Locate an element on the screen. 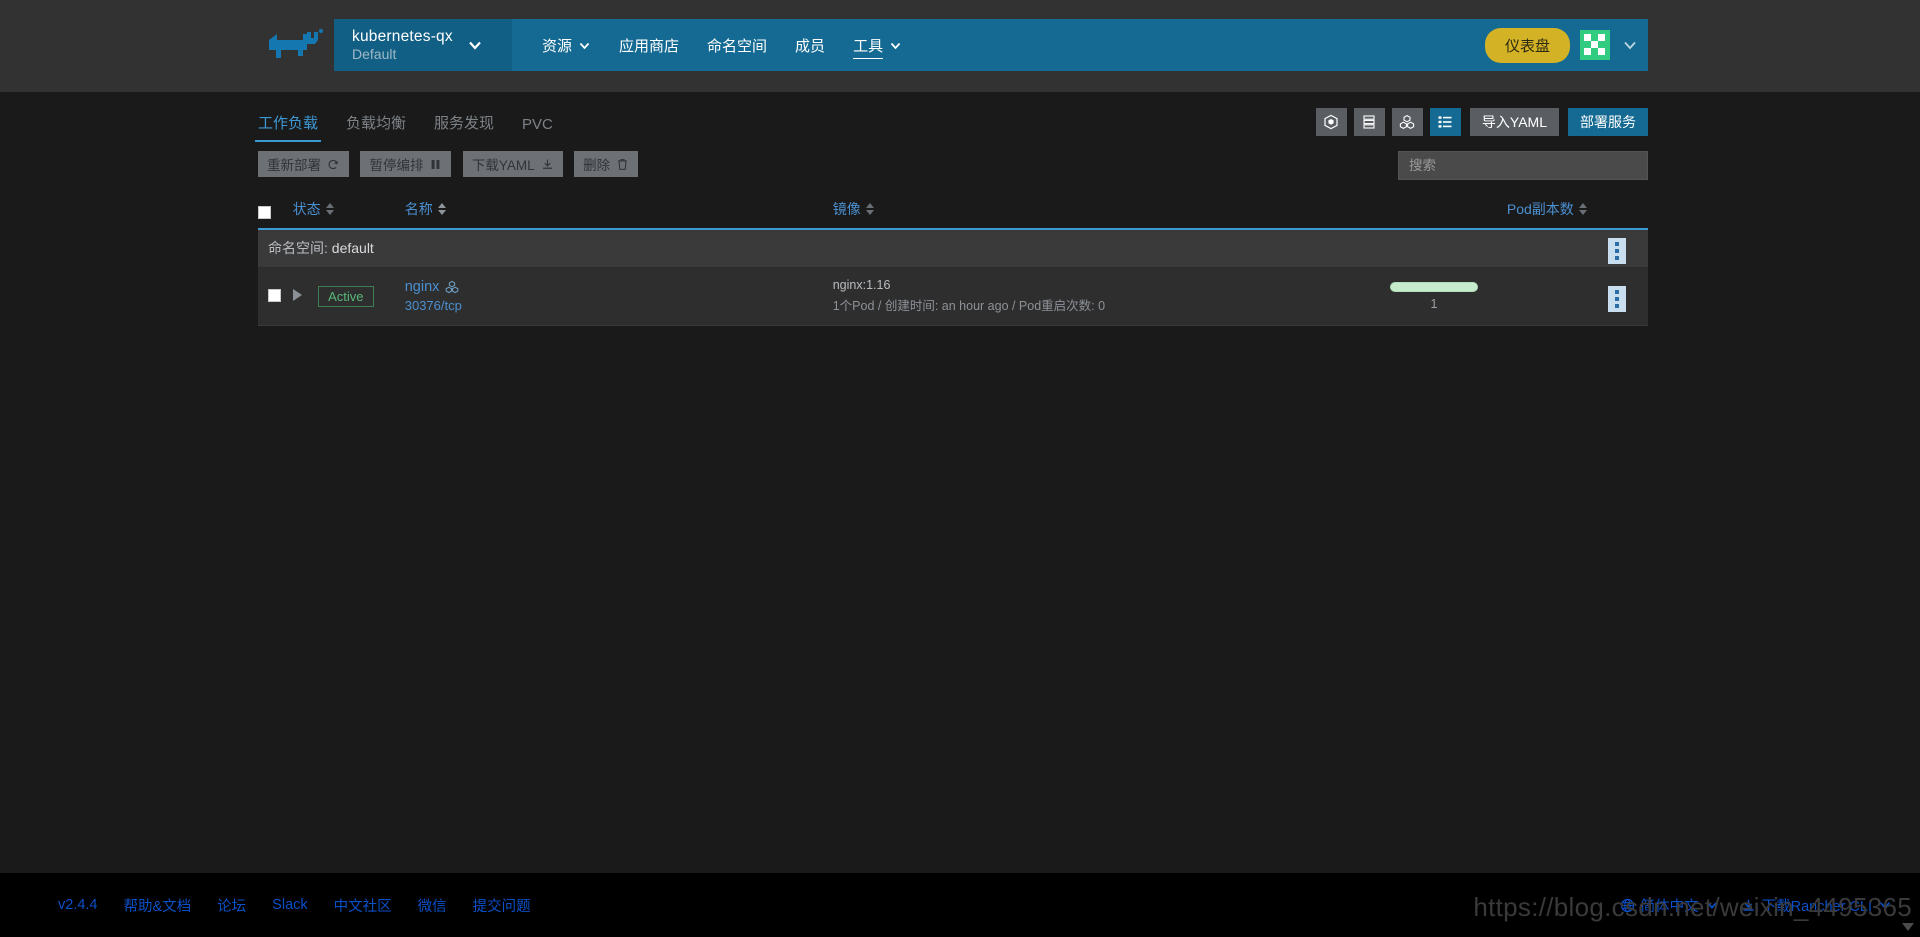  column-pods-sort: Pod副本数 is located at coordinates (1547, 209).